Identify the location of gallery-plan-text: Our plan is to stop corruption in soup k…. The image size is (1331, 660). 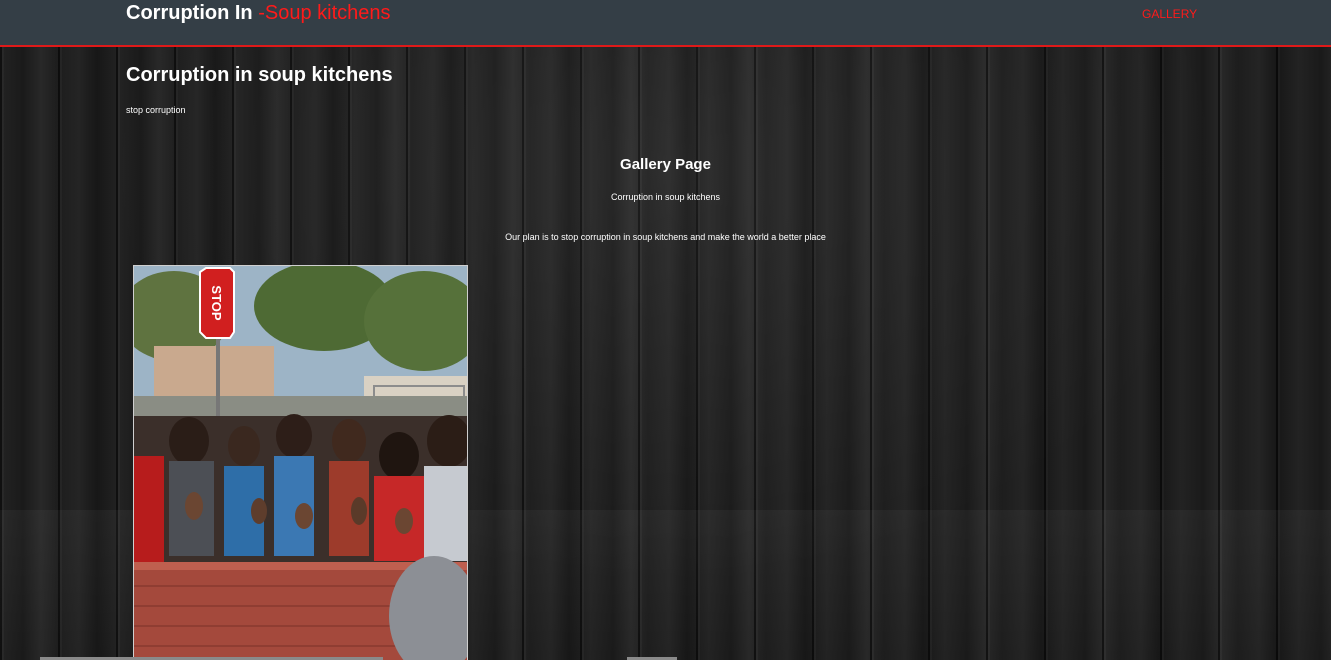
(665, 237).